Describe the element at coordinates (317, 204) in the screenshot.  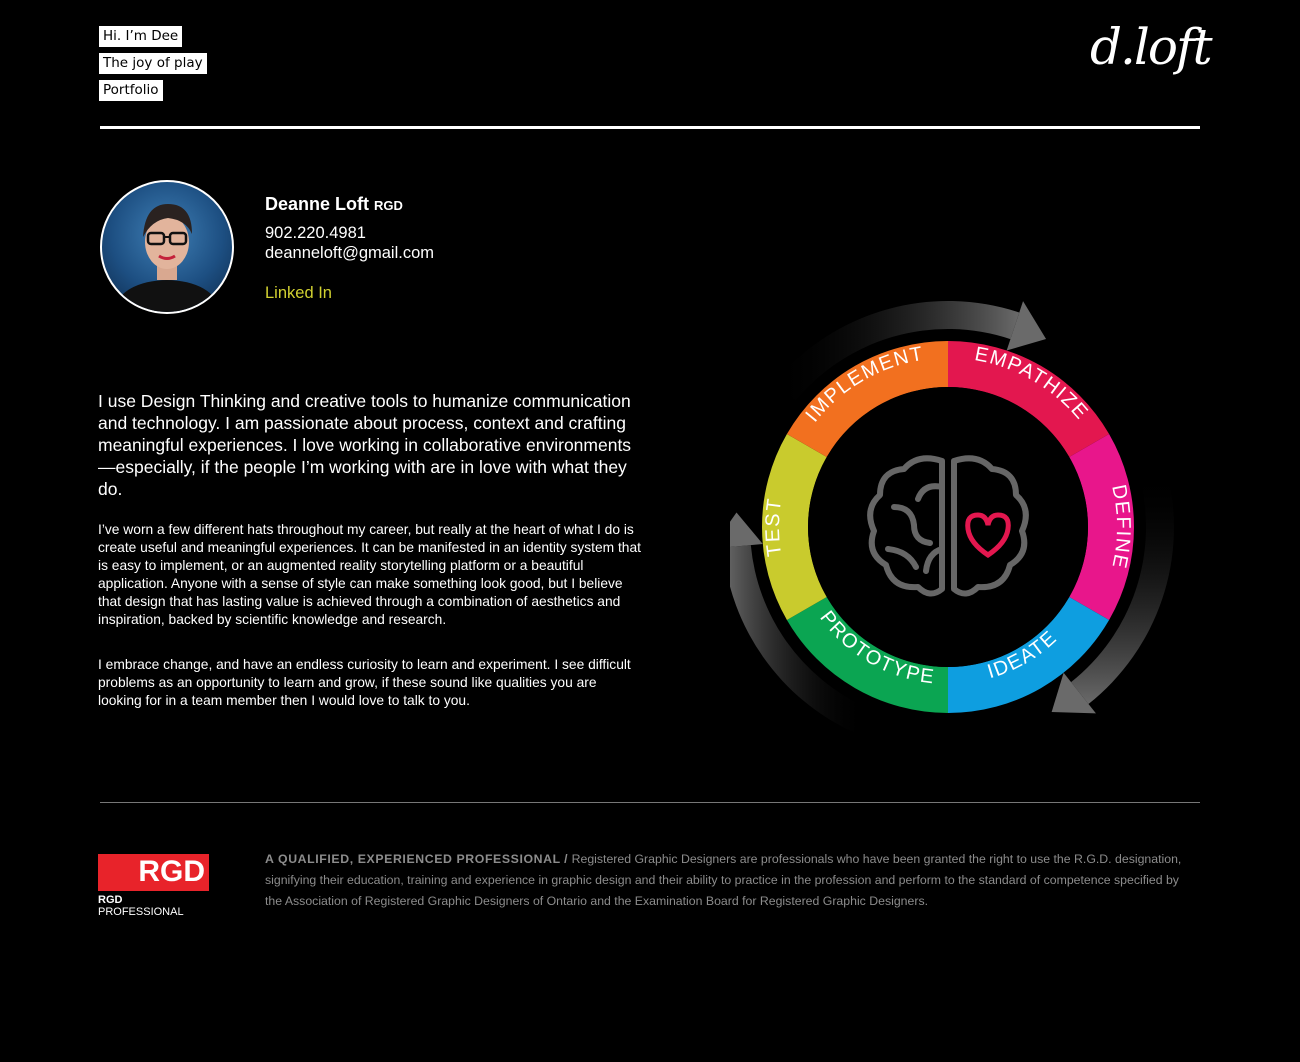
I see `profile-name-text: Deanne Loft` at that location.